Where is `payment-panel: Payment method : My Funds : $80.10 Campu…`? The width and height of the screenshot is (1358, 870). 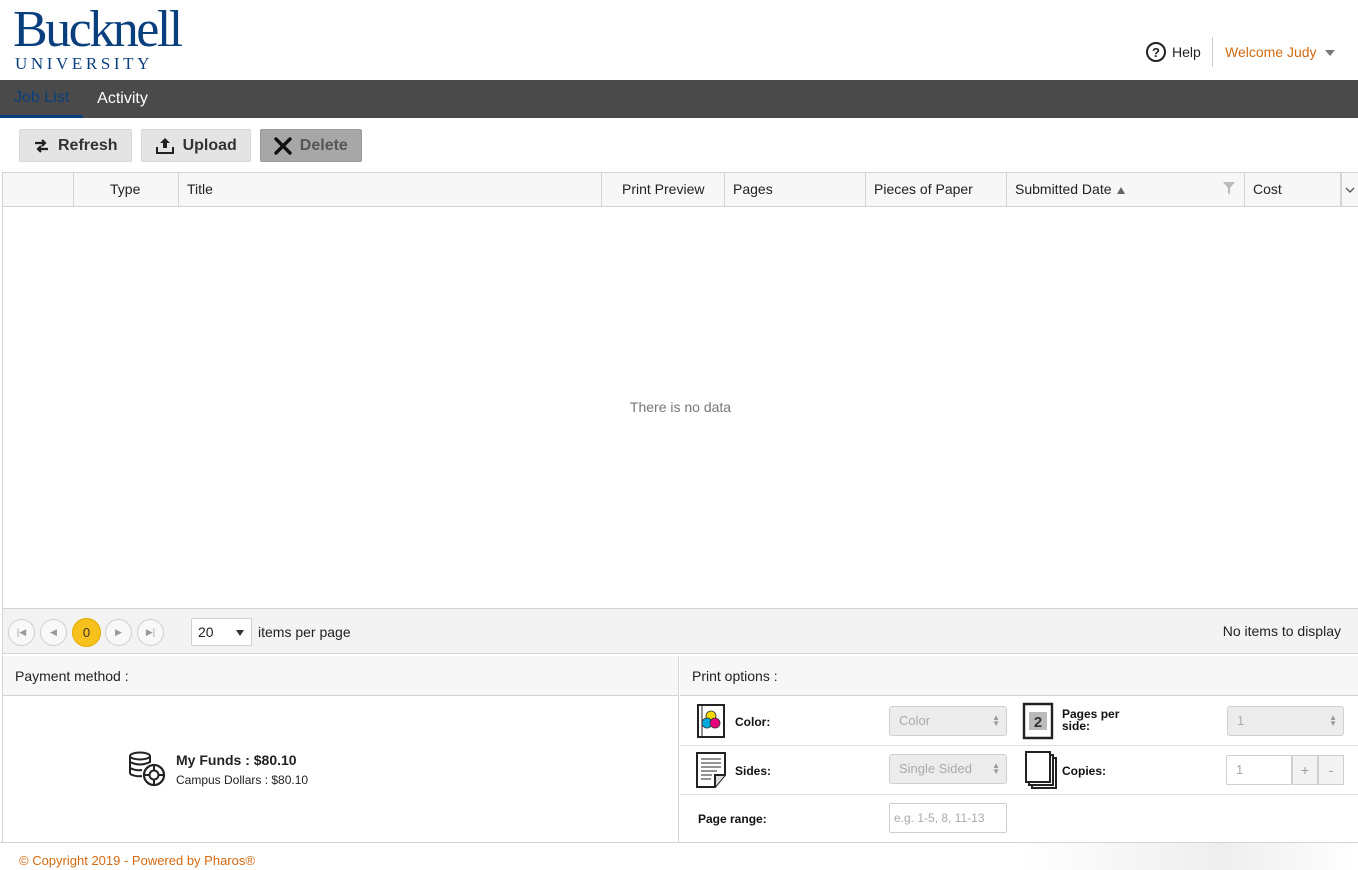
payment-panel: Payment method : My Funds : $80.10 Campu… is located at coordinates (340, 749).